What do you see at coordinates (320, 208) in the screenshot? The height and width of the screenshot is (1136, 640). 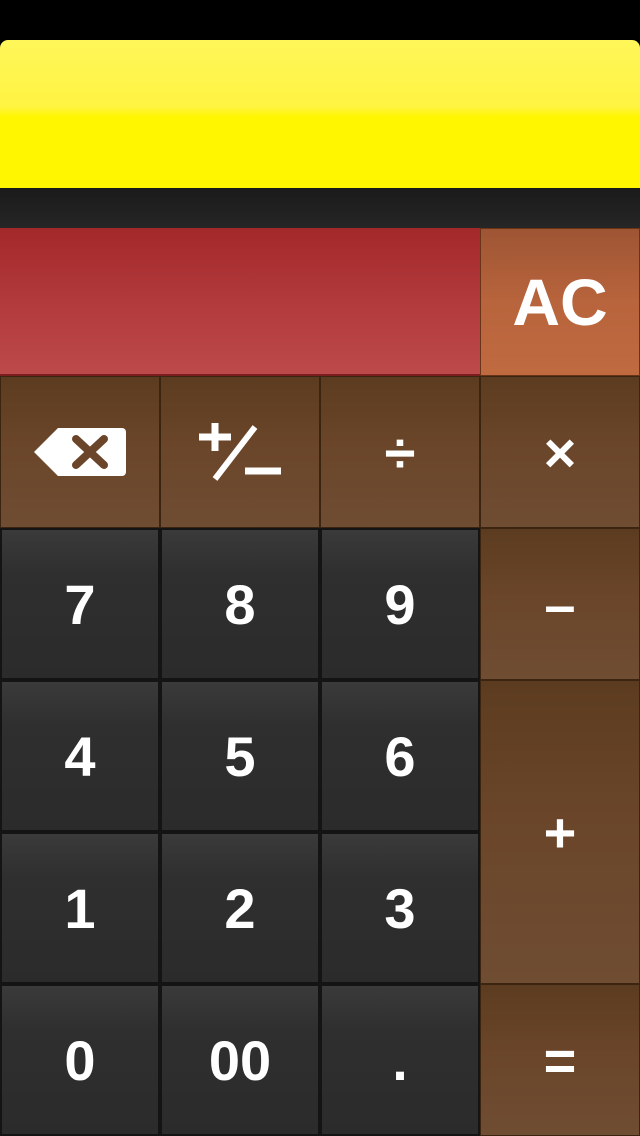 I see `top-strip` at bounding box center [320, 208].